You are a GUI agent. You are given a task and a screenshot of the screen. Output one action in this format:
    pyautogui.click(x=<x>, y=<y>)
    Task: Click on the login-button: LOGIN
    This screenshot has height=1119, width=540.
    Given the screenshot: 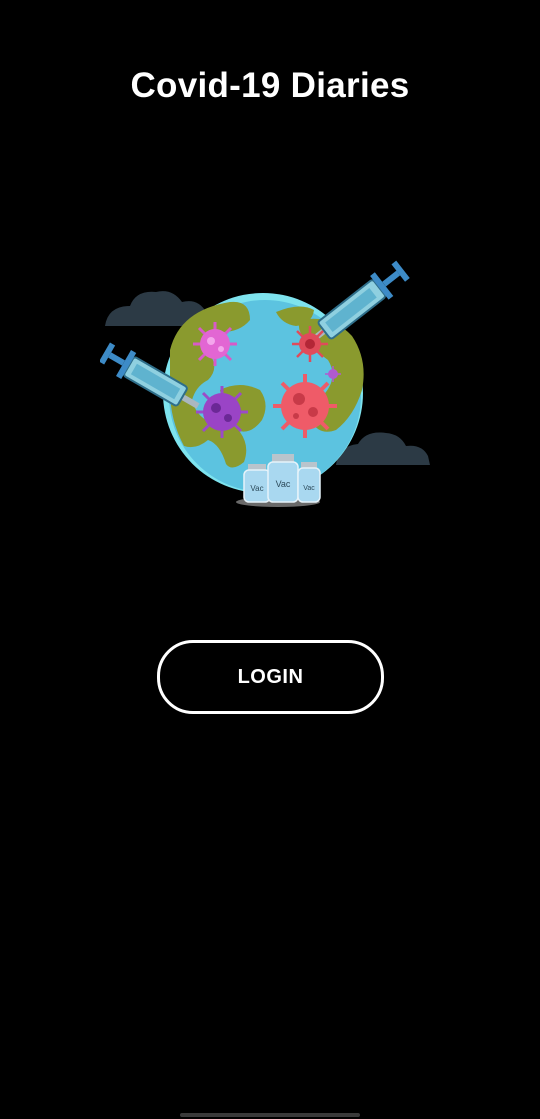 What is the action you would take?
    pyautogui.click(x=270, y=677)
    